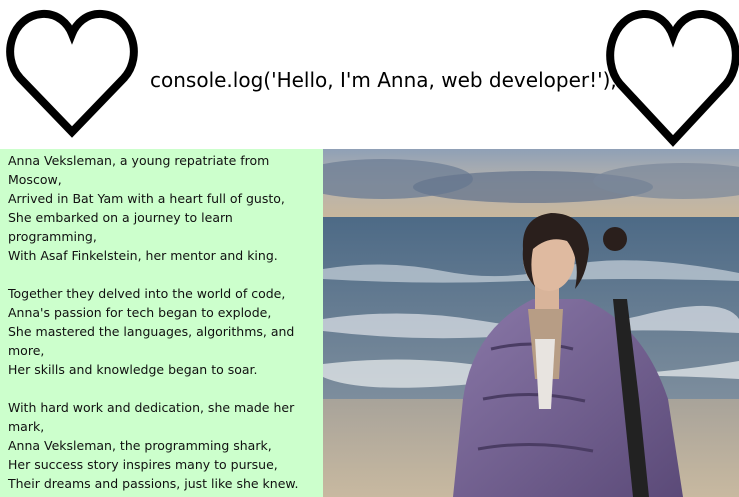 The image size is (739, 497). Describe the element at coordinates (139, 160) in the screenshot. I see `poem-line: Anna Veksleman, a young repatriate from` at that location.